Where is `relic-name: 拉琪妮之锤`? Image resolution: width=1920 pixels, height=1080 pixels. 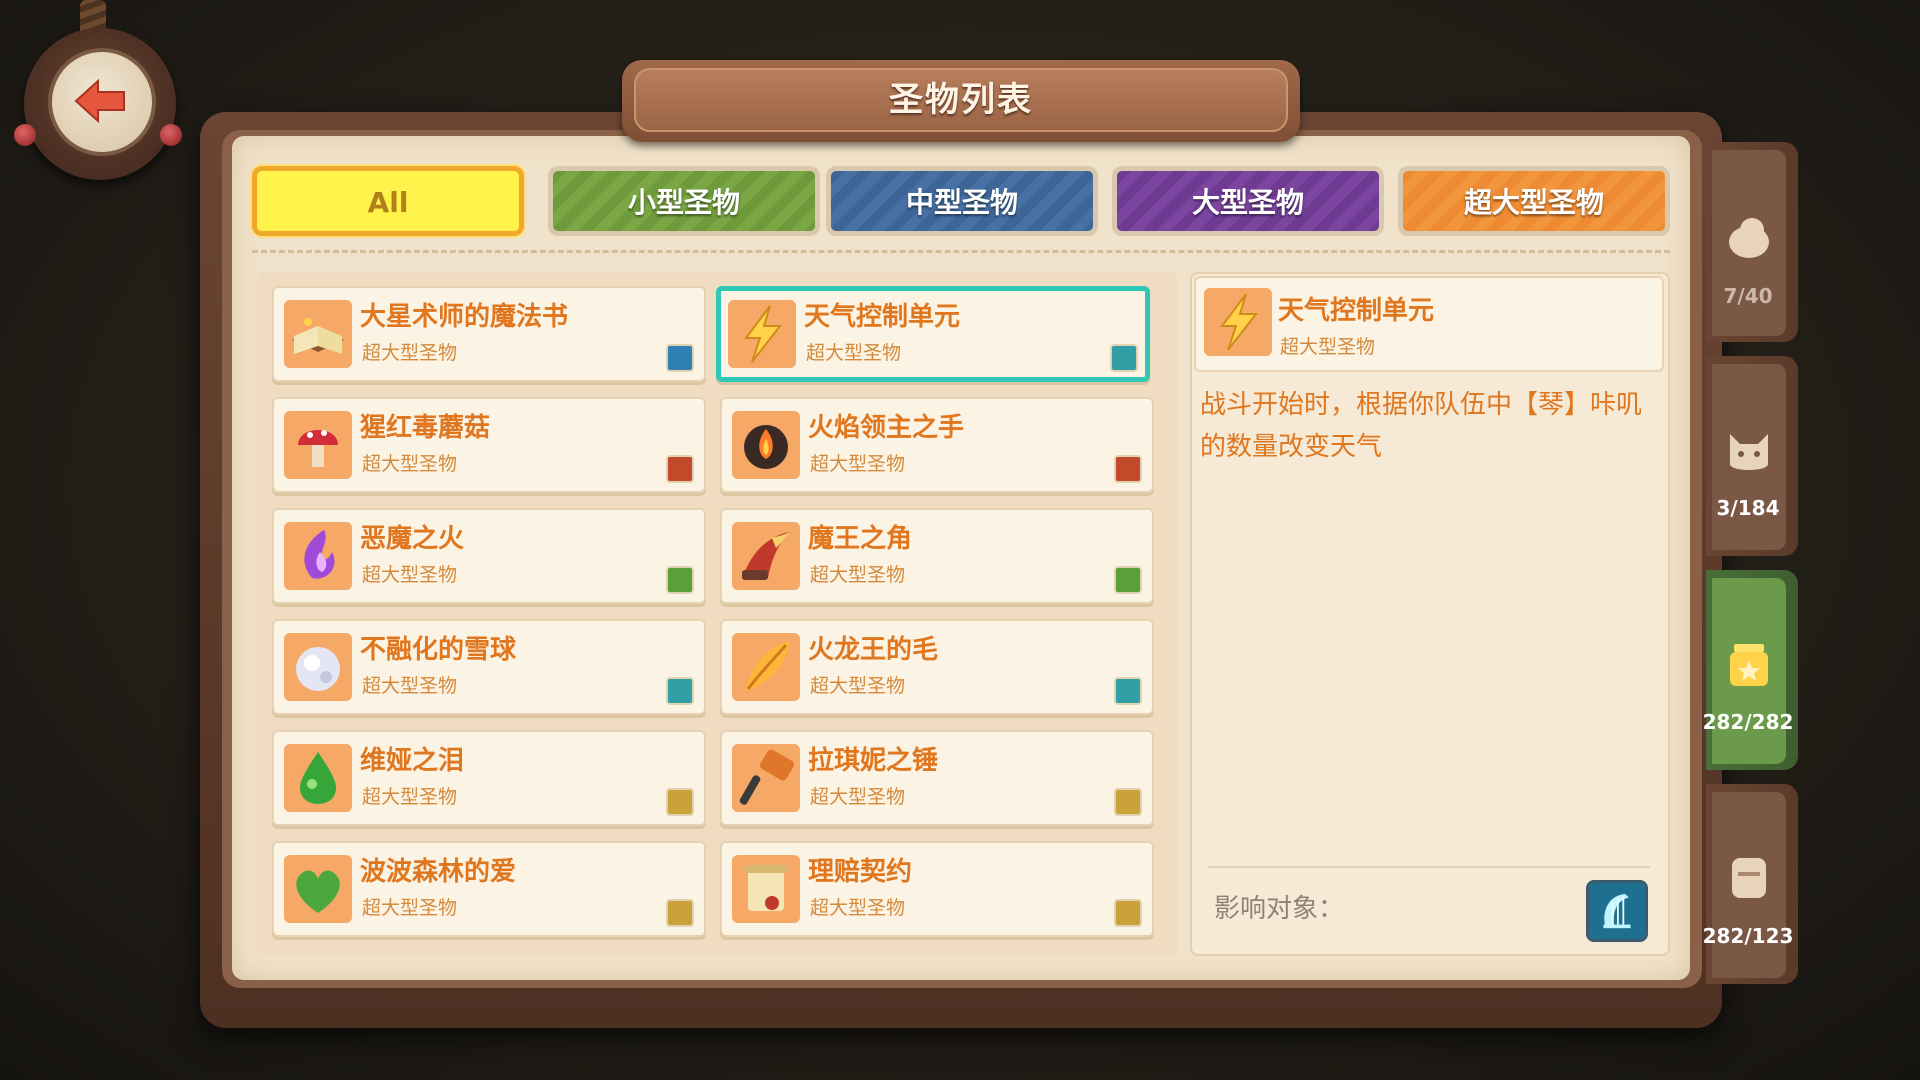 relic-name: 拉琪妮之锤 is located at coordinates (873, 761).